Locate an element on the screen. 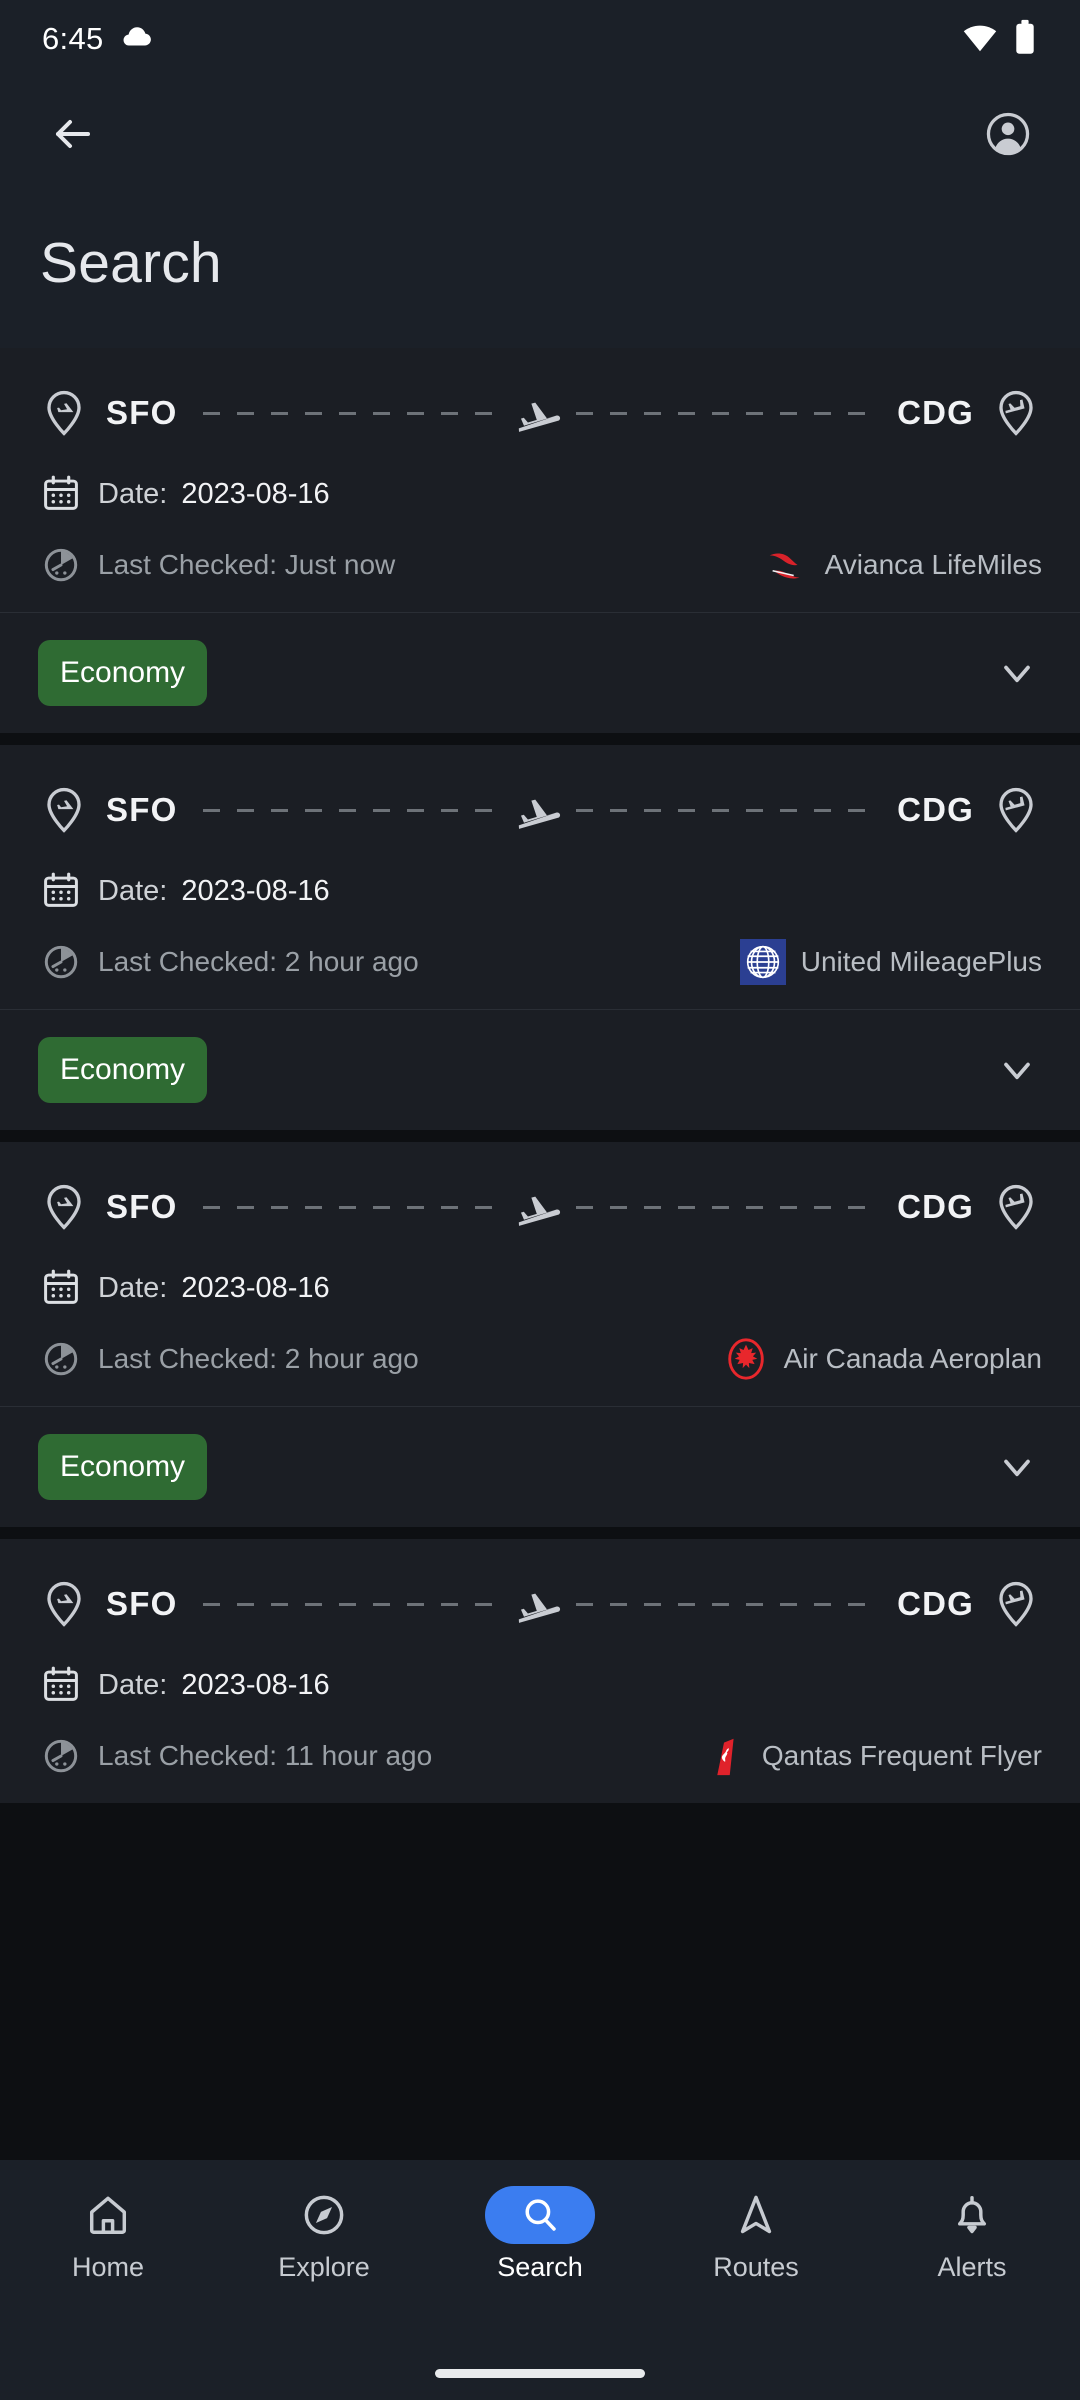 Image resolution: width=1080 pixels, height=2400 pixels. airline-info: Avianca LifeMiles is located at coordinates (902, 565).